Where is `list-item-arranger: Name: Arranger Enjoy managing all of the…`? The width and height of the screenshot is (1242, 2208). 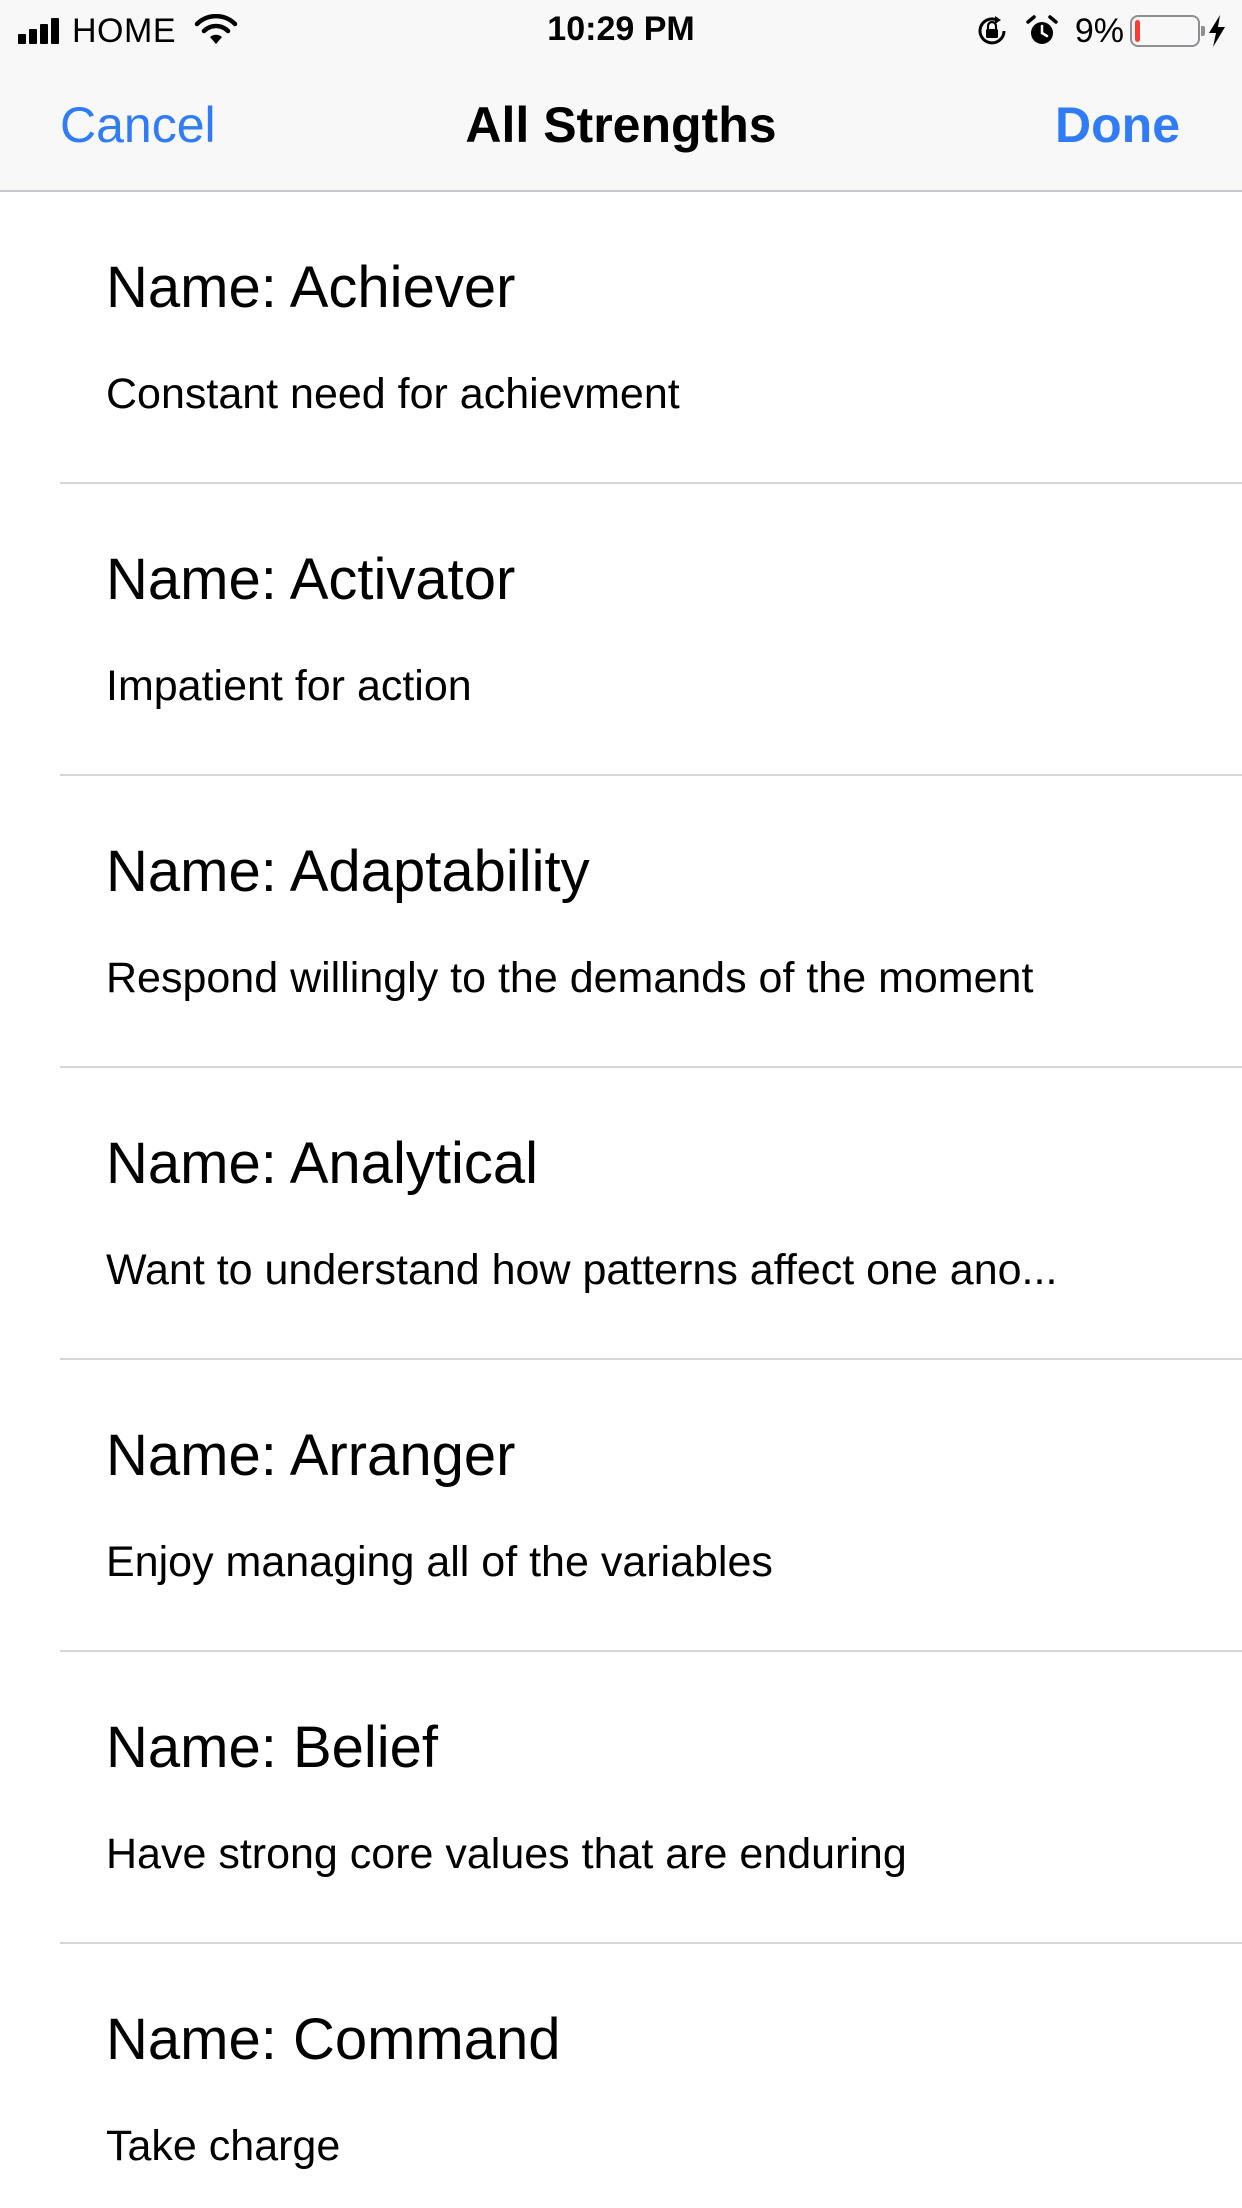 list-item-arranger: Name: Arranger Enjoy managing all of the… is located at coordinates (621, 1506).